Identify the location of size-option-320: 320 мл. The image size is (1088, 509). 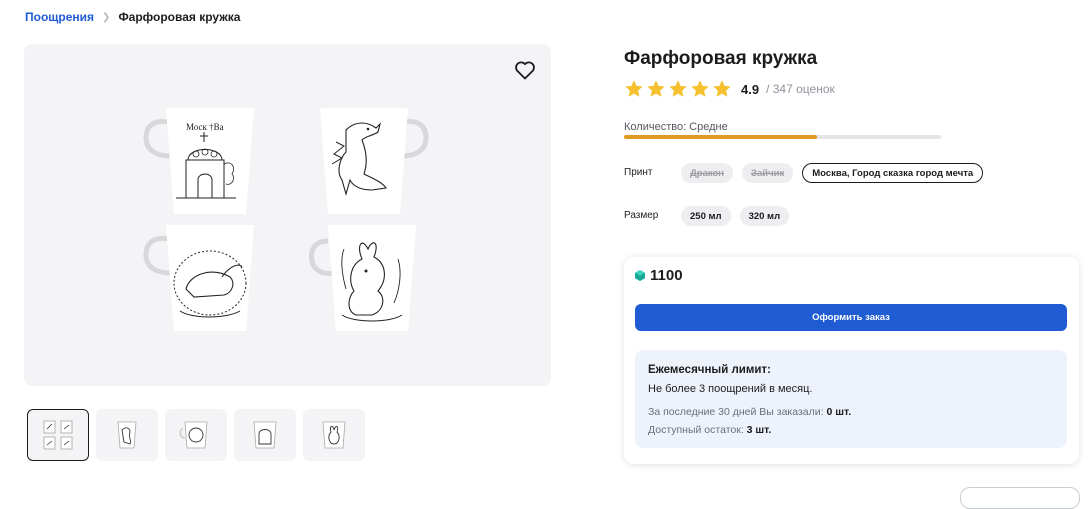
(764, 216).